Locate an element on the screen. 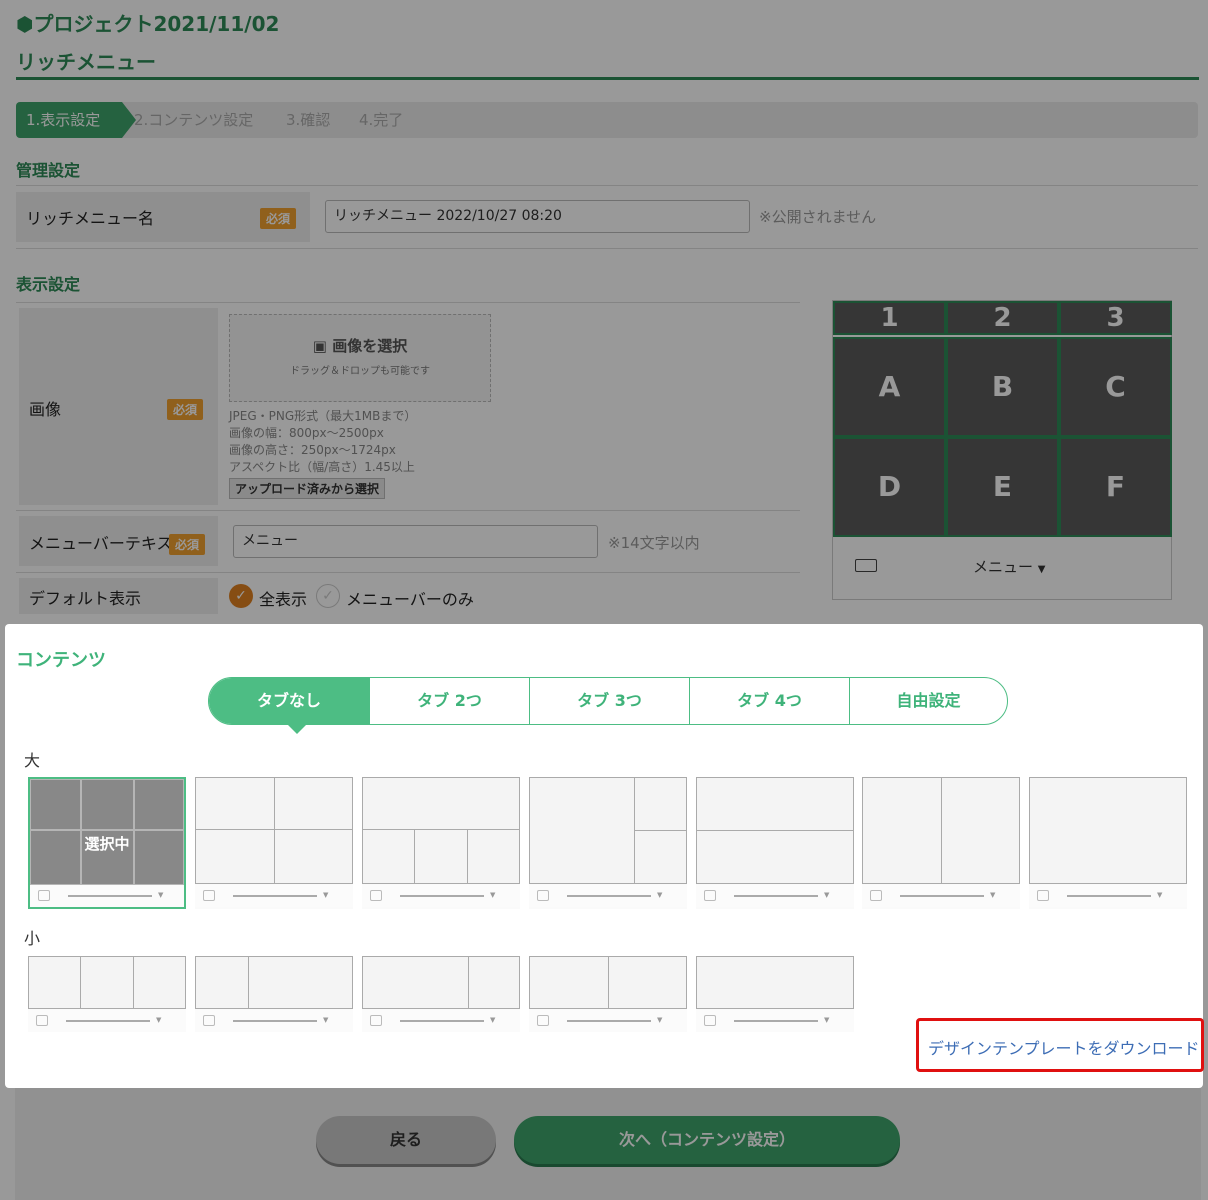 The image size is (1208, 1200). large-label: 大 is located at coordinates (32, 760).